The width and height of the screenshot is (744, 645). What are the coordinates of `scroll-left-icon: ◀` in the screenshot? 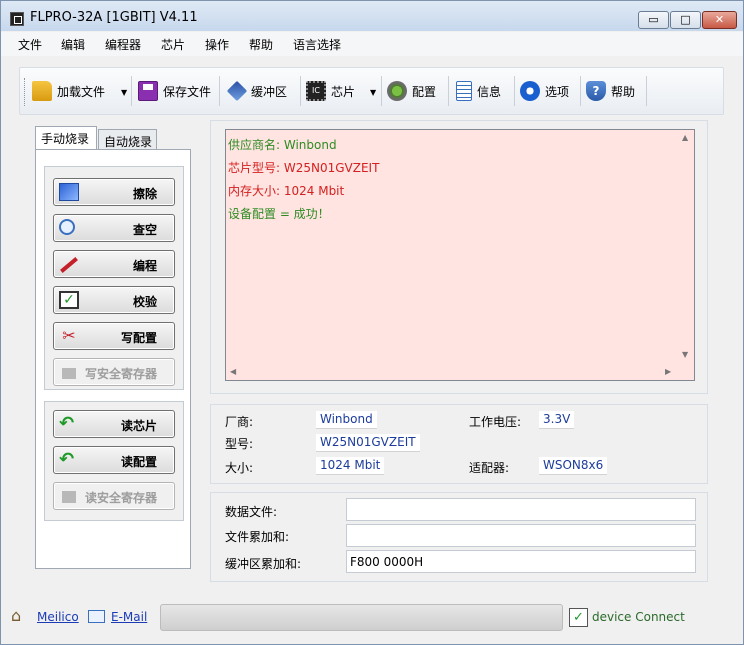 It's located at (233, 371).